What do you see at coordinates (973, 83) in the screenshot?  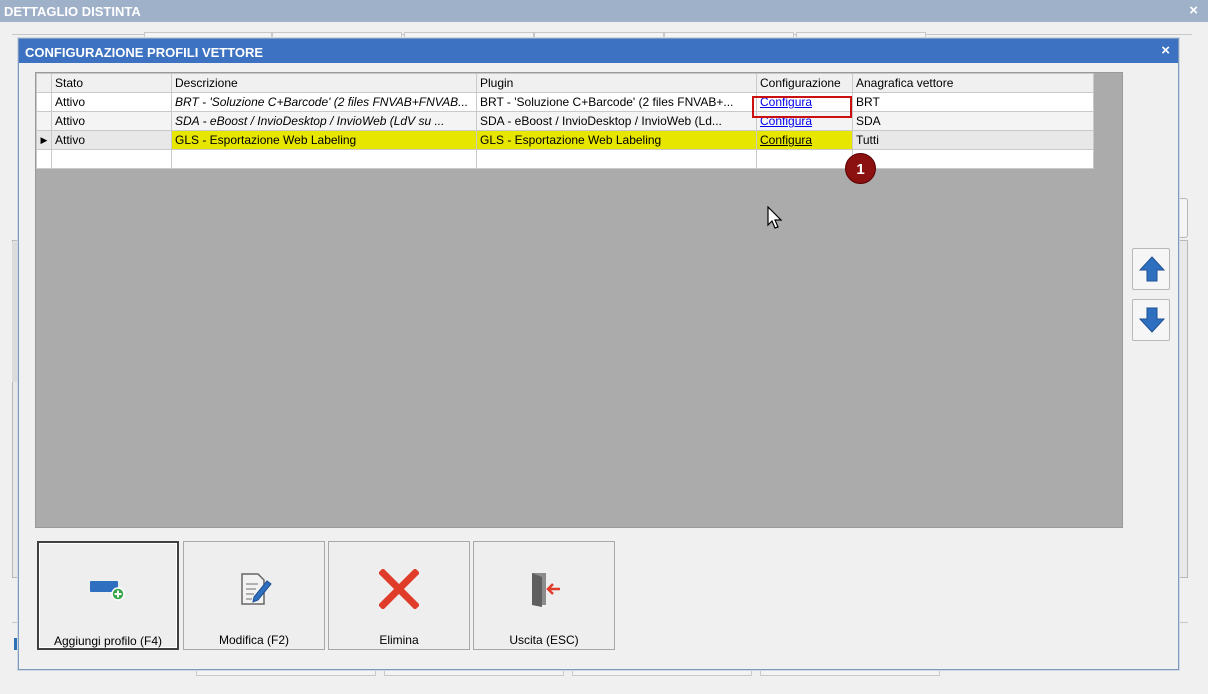 I see `column-header-anagrafica-vettore: Anagrafica vettore` at bounding box center [973, 83].